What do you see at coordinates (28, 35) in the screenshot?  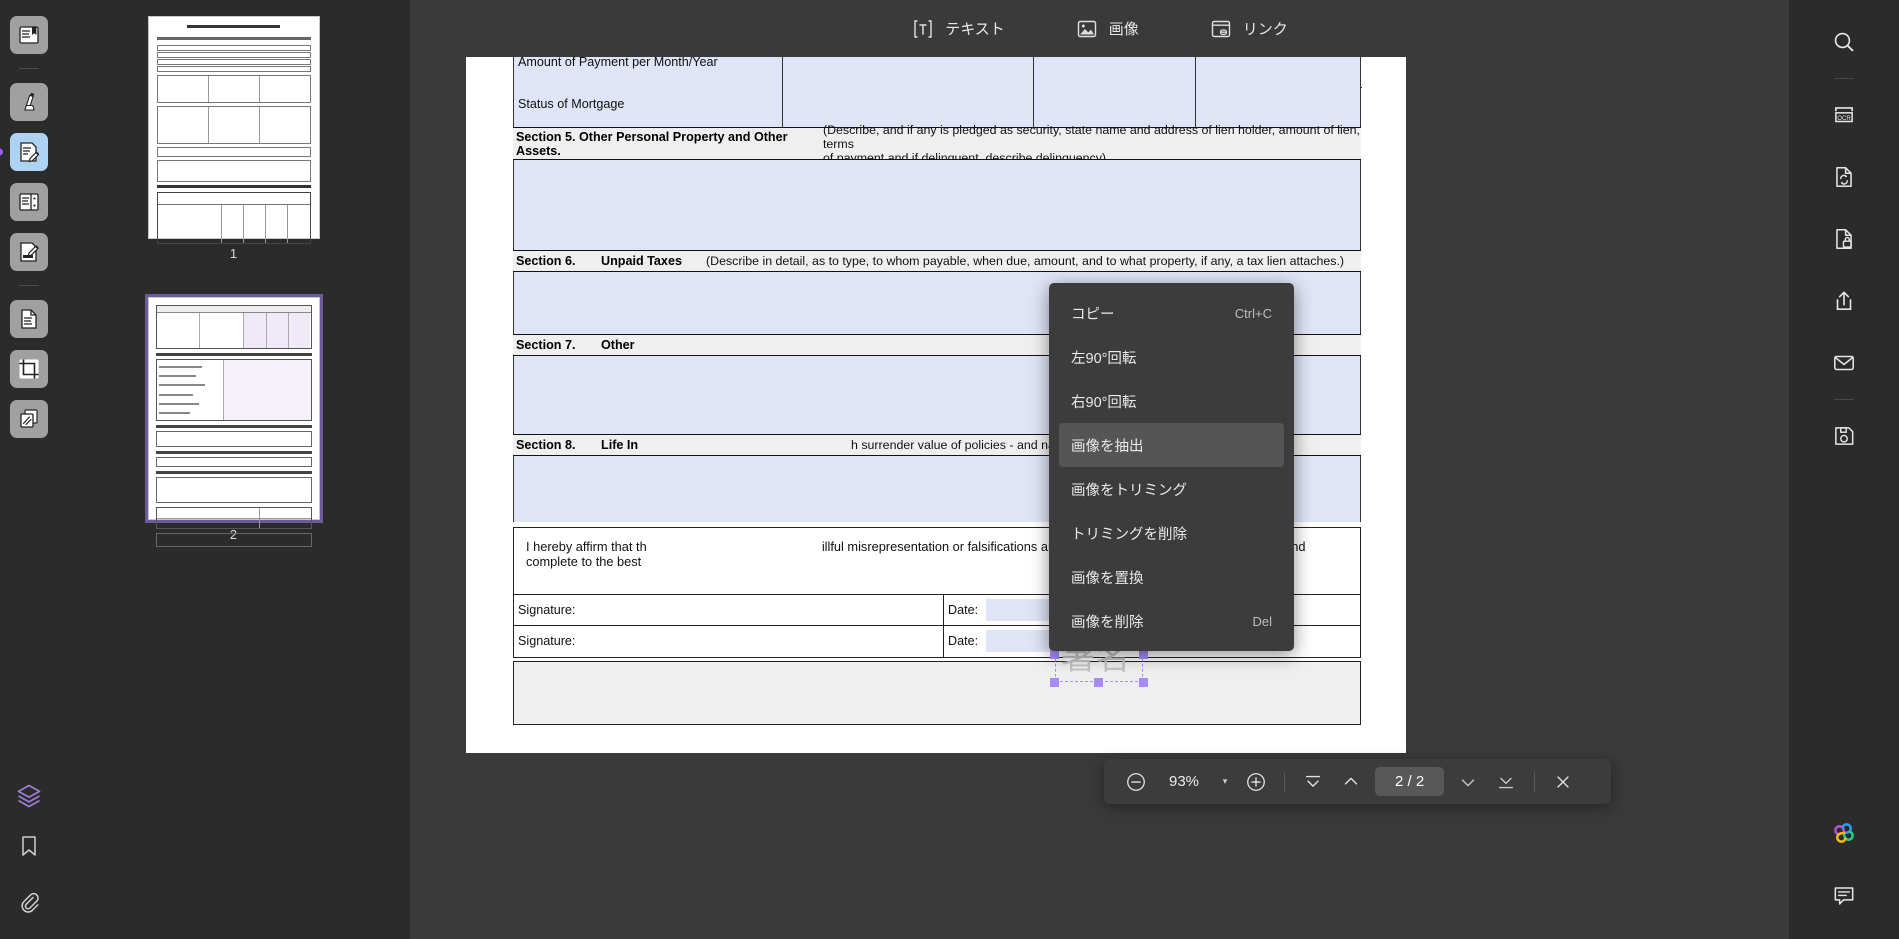 I see `sidebar-item-read-mode` at bounding box center [28, 35].